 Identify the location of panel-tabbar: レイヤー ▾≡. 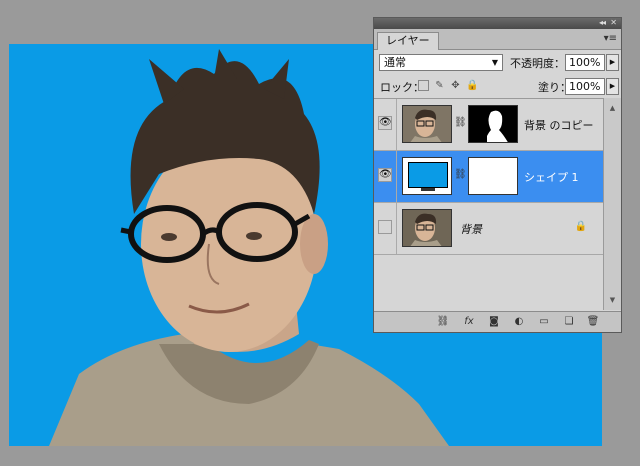
(497, 39).